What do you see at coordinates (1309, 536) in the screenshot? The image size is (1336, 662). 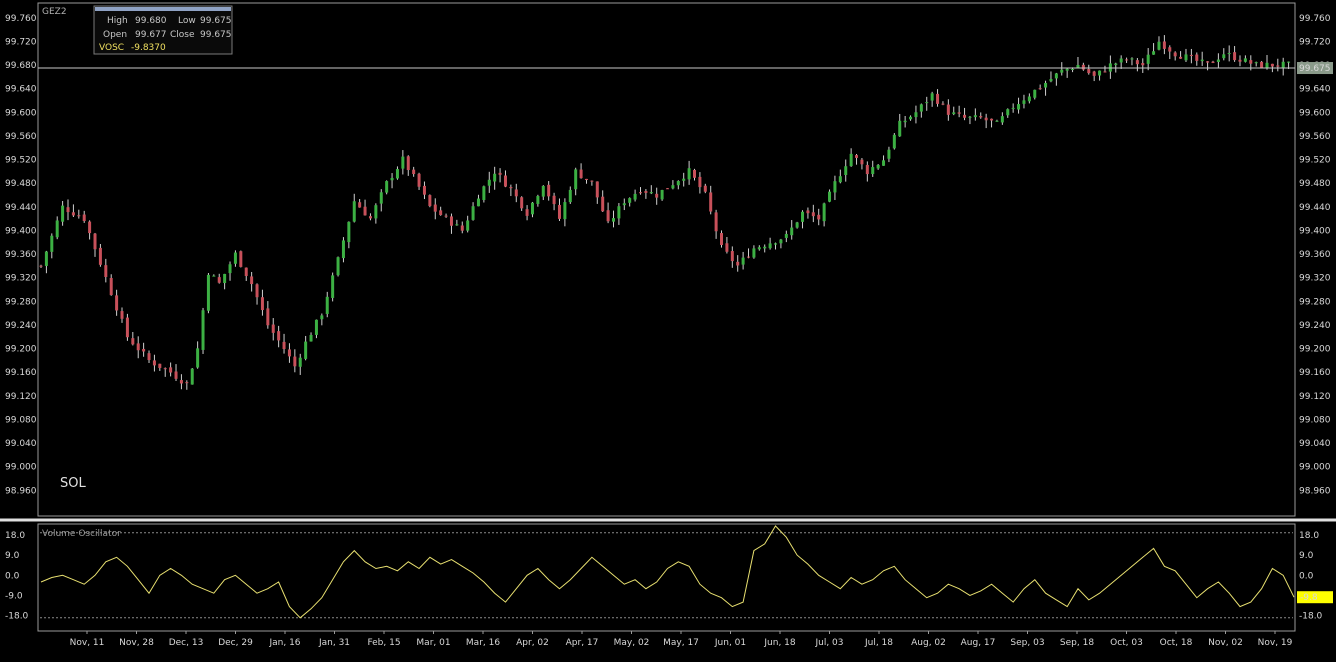 I see `osc-tick-right-0: 18.0` at bounding box center [1309, 536].